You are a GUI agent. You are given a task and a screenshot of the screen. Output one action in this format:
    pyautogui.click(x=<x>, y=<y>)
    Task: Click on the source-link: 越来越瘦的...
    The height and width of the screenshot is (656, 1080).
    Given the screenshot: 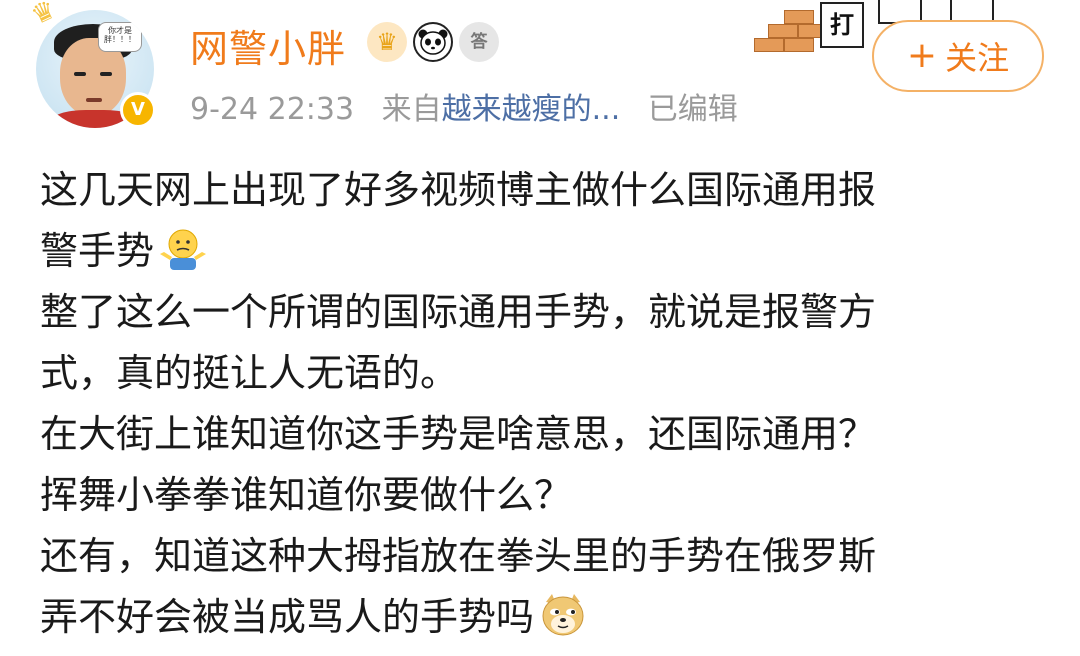 What is the action you would take?
    pyautogui.click(x=531, y=109)
    